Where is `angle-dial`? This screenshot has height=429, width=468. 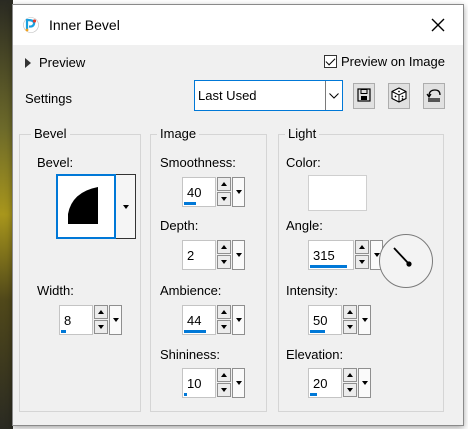
angle-dial is located at coordinates (406, 261).